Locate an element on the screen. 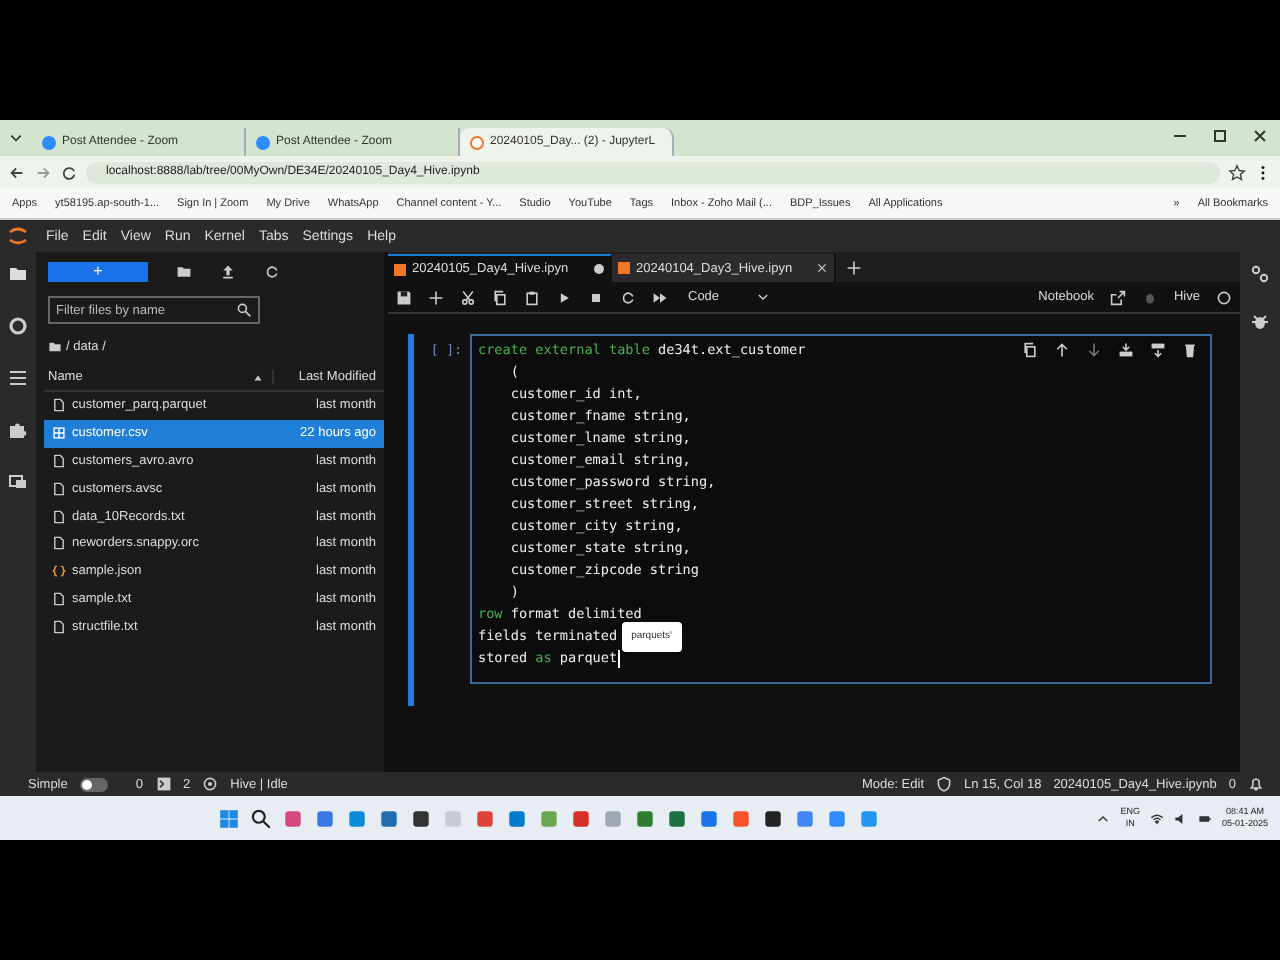 This screenshot has height=960, width=1280. kernel-icon is located at coordinates (210, 784).